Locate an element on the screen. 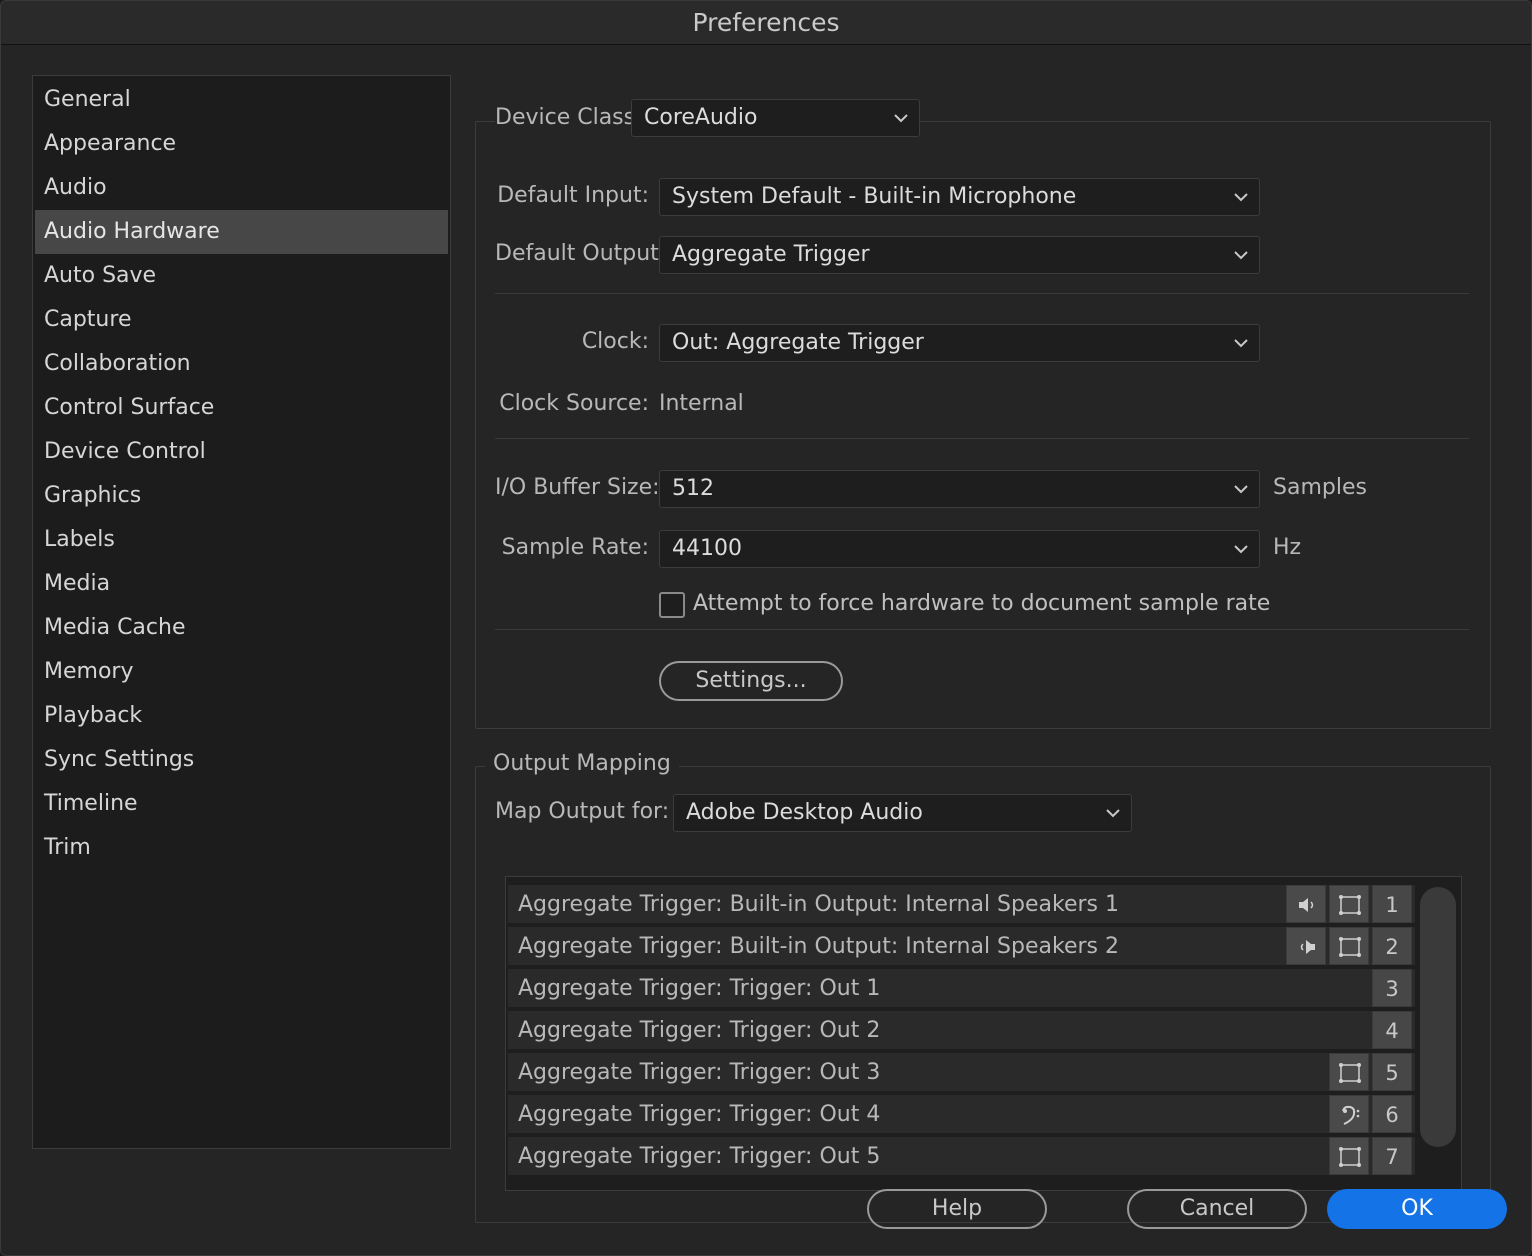  mapping-row-label: Aggregate Trigger: Trigger: Out 1 is located at coordinates (699, 988).